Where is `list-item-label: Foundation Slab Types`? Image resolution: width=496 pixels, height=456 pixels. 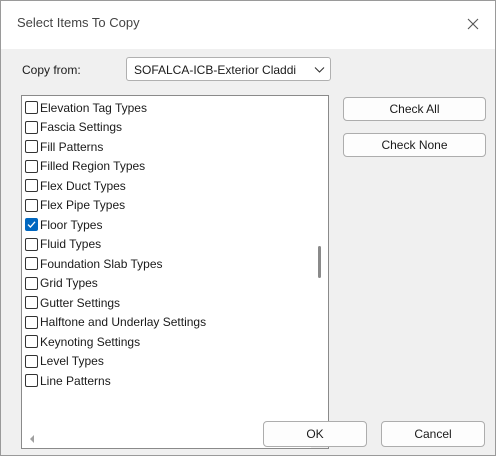 list-item-label: Foundation Slab Types is located at coordinates (101, 263).